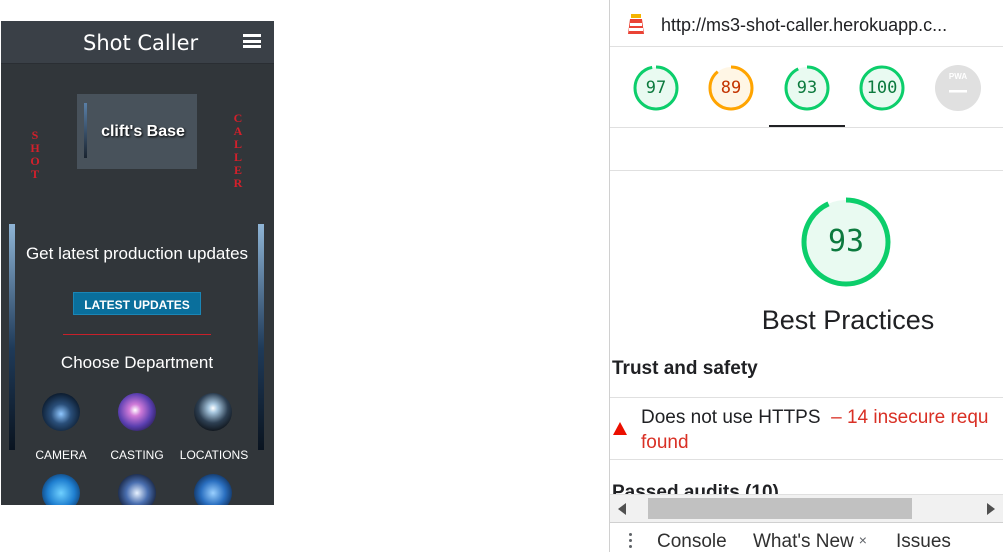  I want to click on scroll-thumb, so click(780, 508).